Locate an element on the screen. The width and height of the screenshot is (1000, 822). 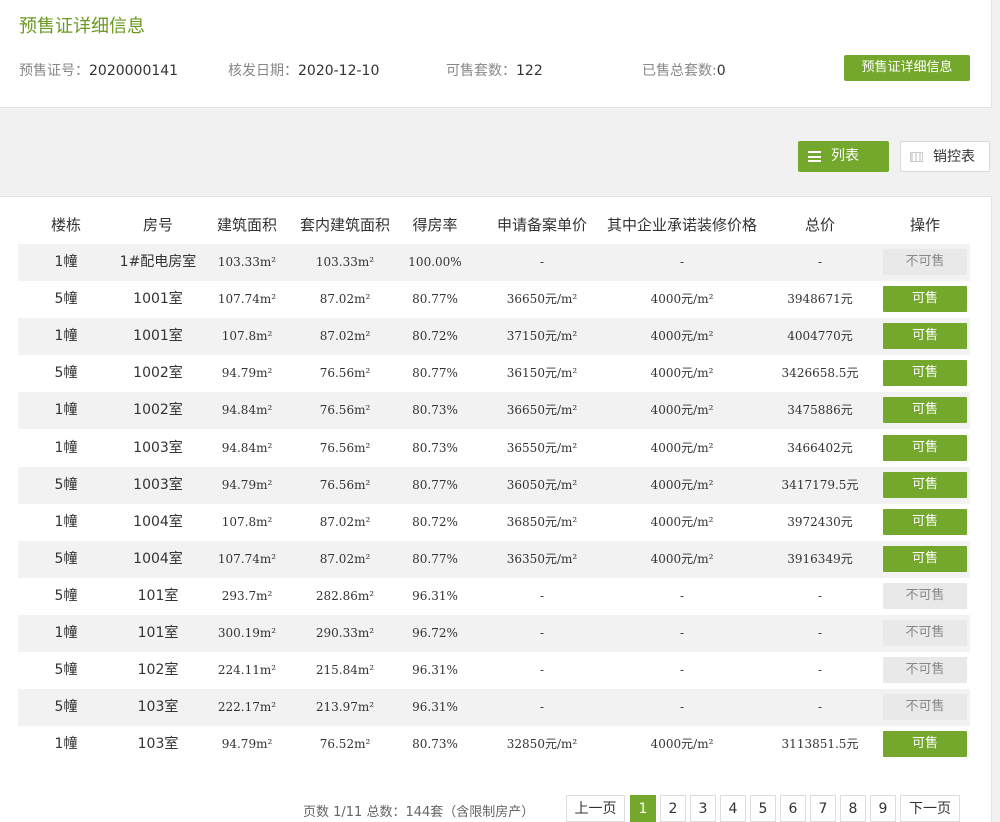
cell-room: 1004室 is located at coordinates (158, 558).